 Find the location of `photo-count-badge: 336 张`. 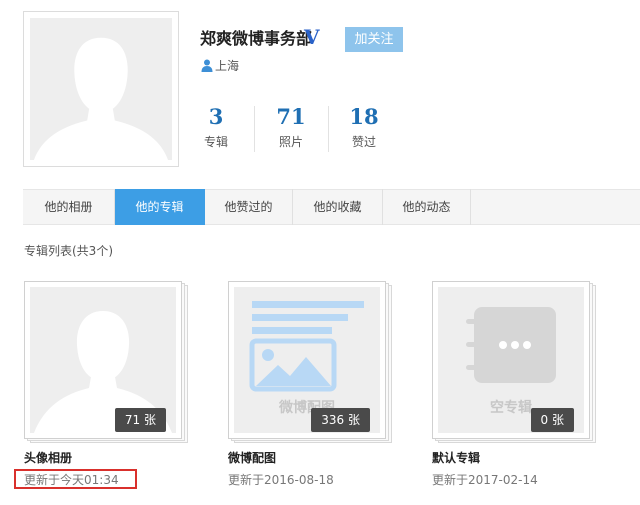

photo-count-badge: 336 张 is located at coordinates (340, 420).